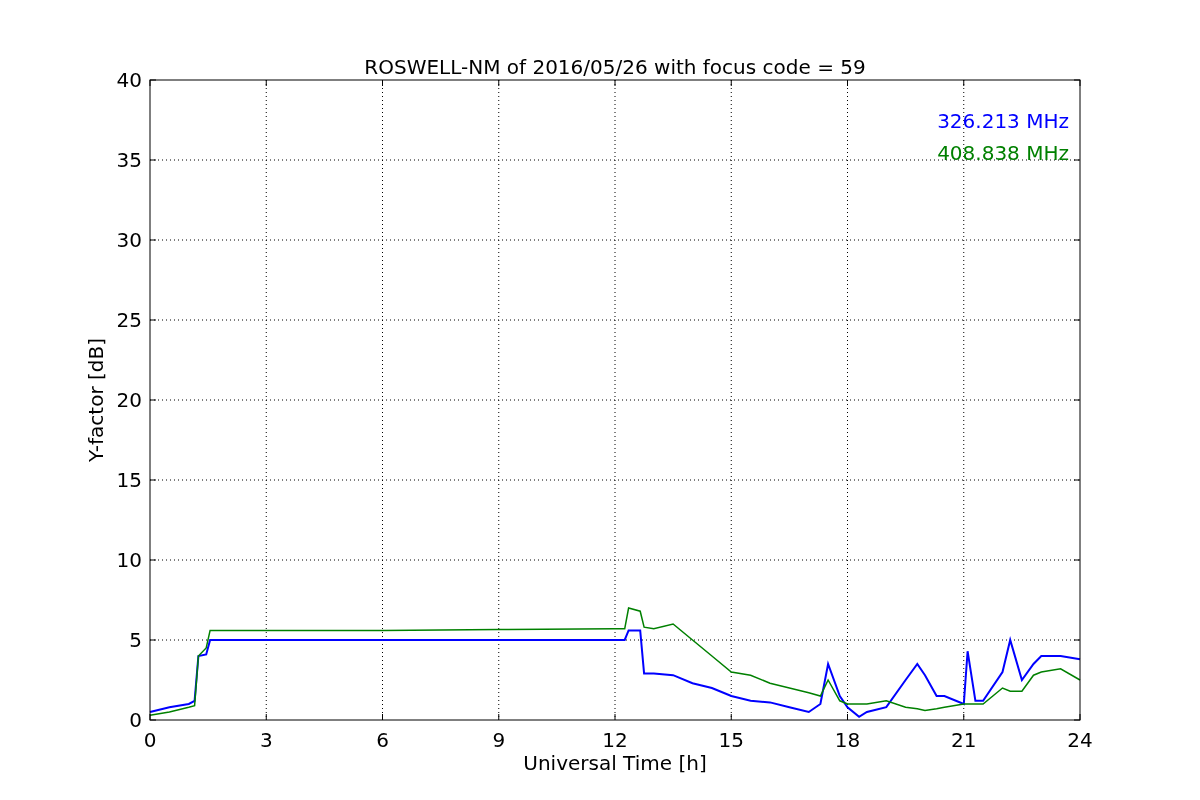 The width and height of the screenshot is (1200, 800). What do you see at coordinates (135, 640) in the screenshot?
I see `tick-label: 5` at bounding box center [135, 640].